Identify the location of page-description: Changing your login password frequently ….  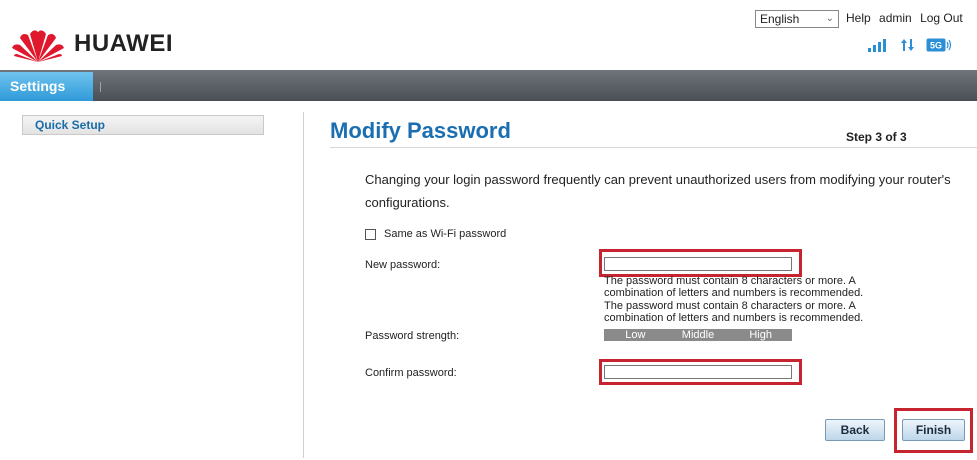
(658, 191).